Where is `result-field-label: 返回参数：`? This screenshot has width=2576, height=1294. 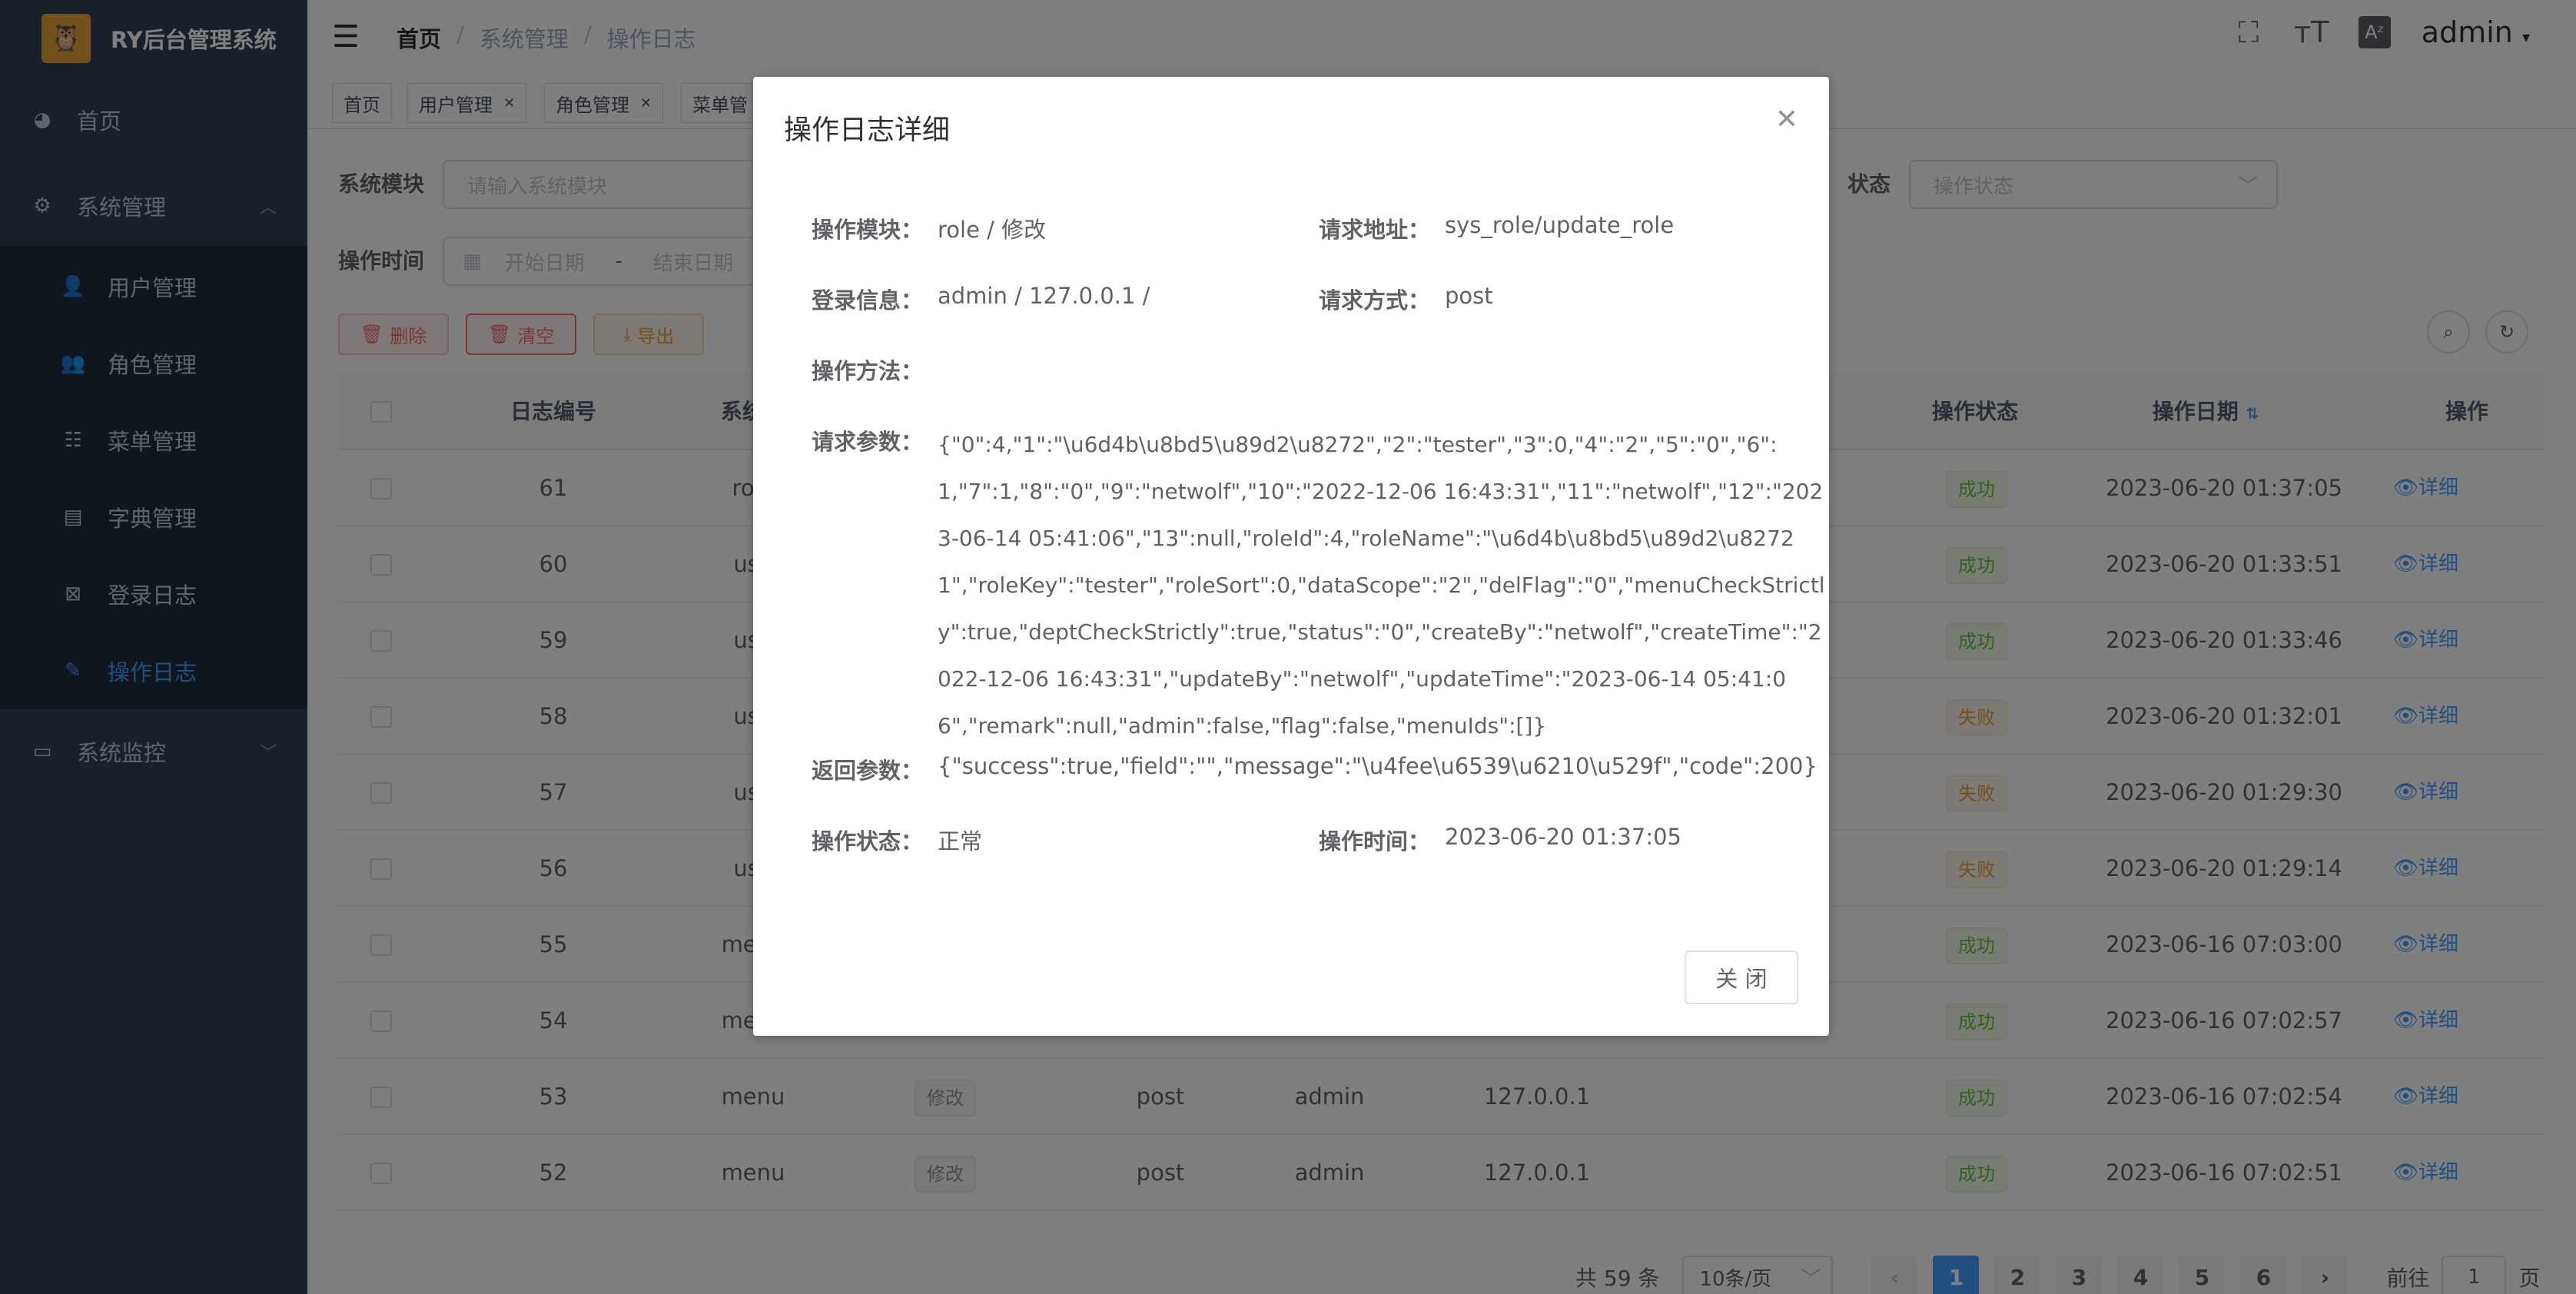 result-field-label: 返回参数： is located at coordinates (868, 771).